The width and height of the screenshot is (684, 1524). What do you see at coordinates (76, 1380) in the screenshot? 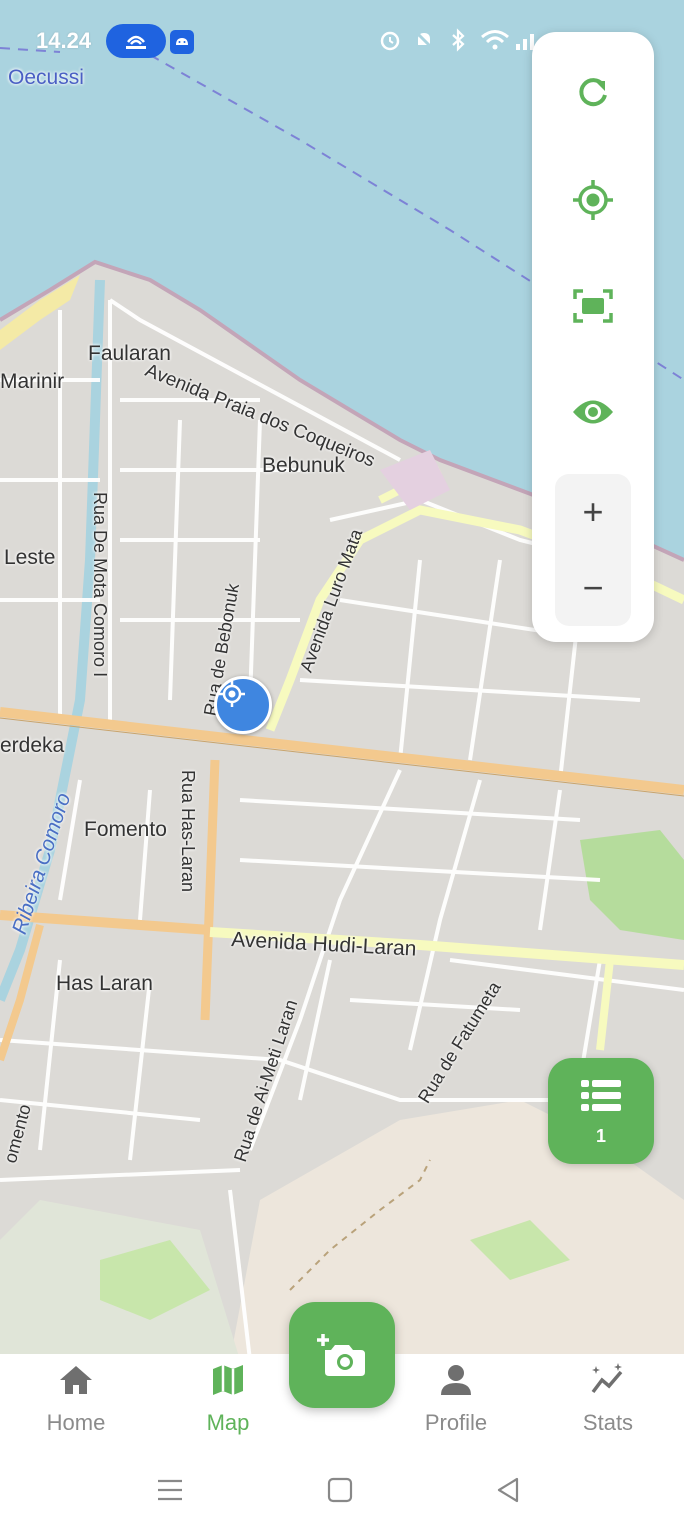
I see `home-icon` at bounding box center [76, 1380].